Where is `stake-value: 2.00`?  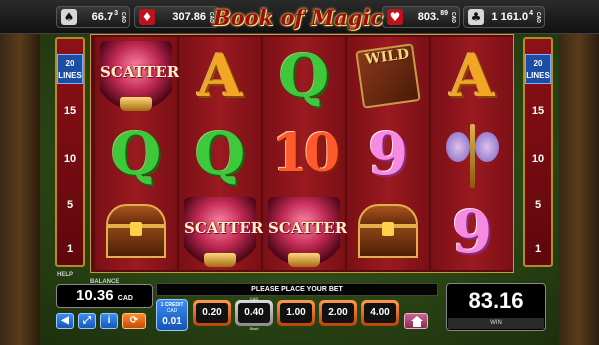 stake-value: 2.00 is located at coordinates (338, 313).